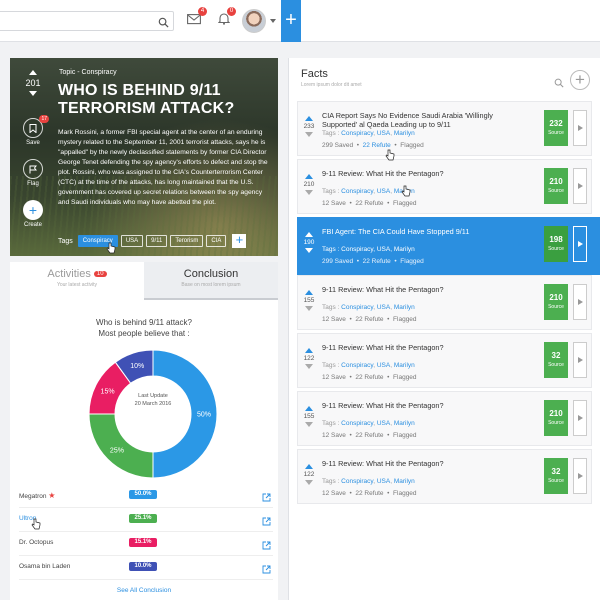  I want to click on save-button: 17 Save, so click(34, 130).